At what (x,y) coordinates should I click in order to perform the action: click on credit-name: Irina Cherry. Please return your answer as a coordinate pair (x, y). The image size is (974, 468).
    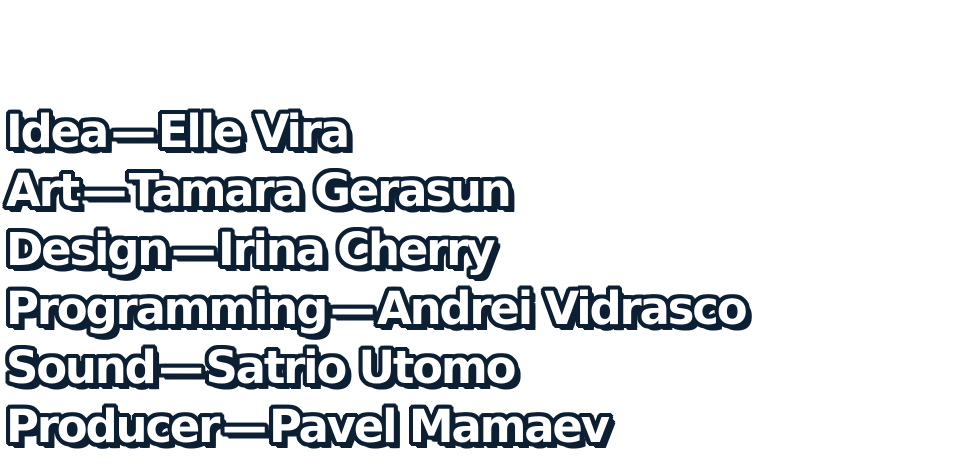
    Looking at the image, I should click on (356, 249).